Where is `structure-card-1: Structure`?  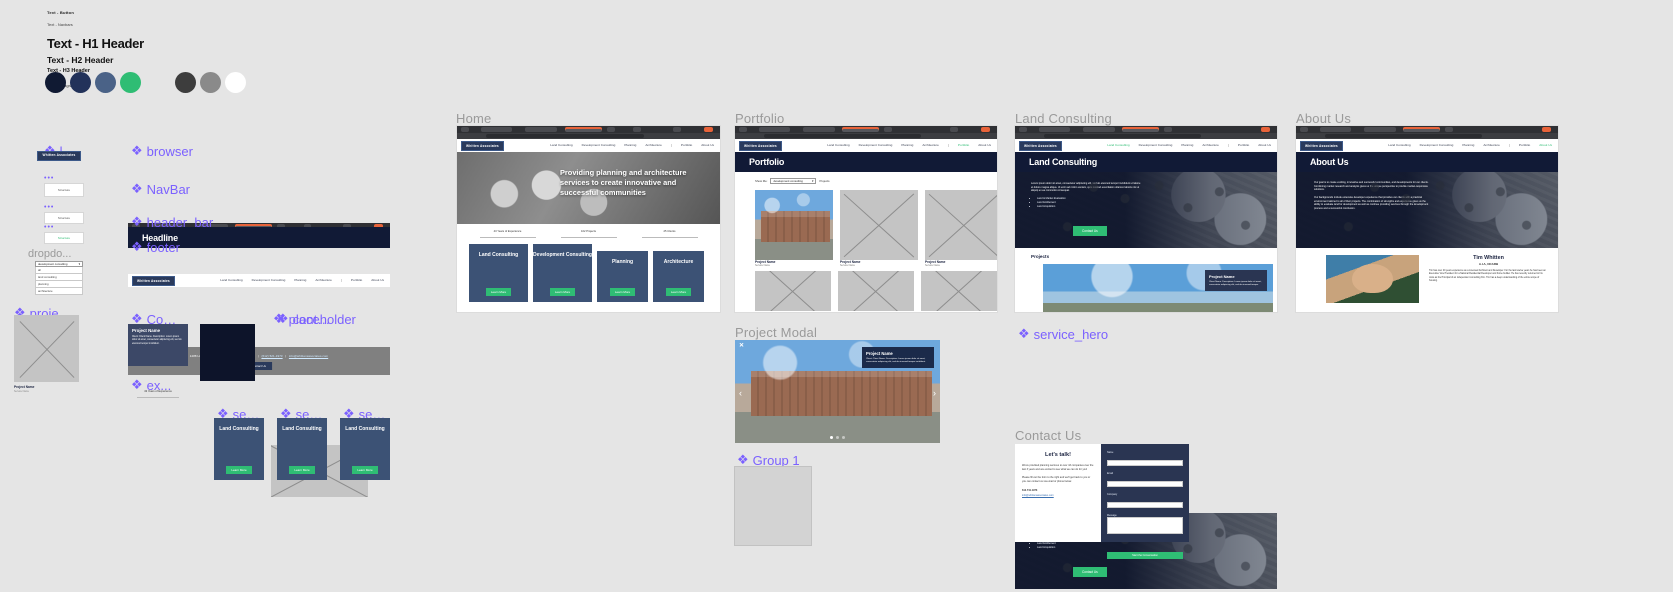
structure-card-1: Structure is located at coordinates (64, 190).